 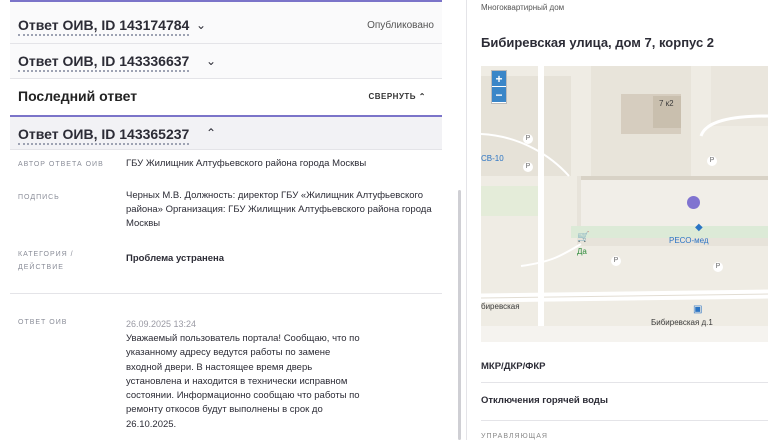 I want to click on collapse-label: СВЕРНУТЬ, so click(x=392, y=96).